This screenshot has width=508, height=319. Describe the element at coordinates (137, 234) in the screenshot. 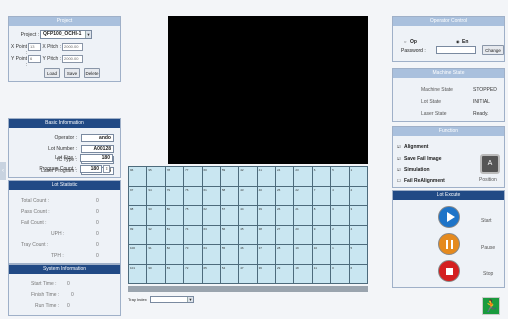

I see `tray-cell: 99` at that location.